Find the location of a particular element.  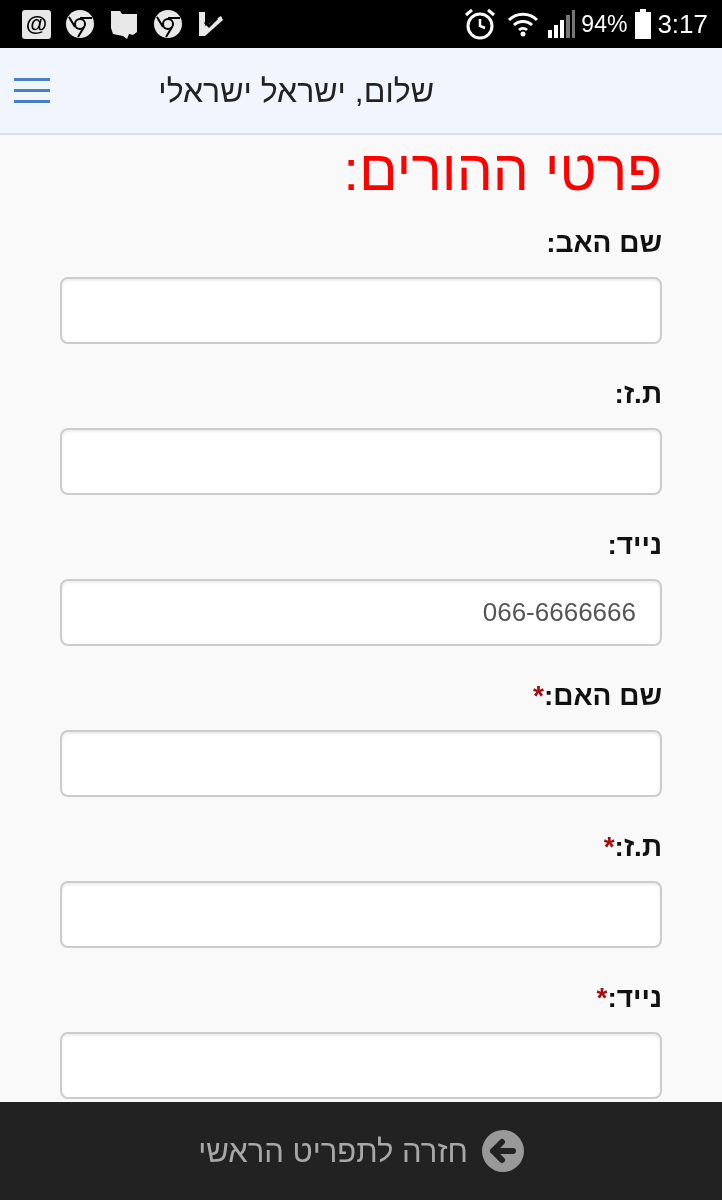

battery-level: 94% is located at coordinates (604, 24).